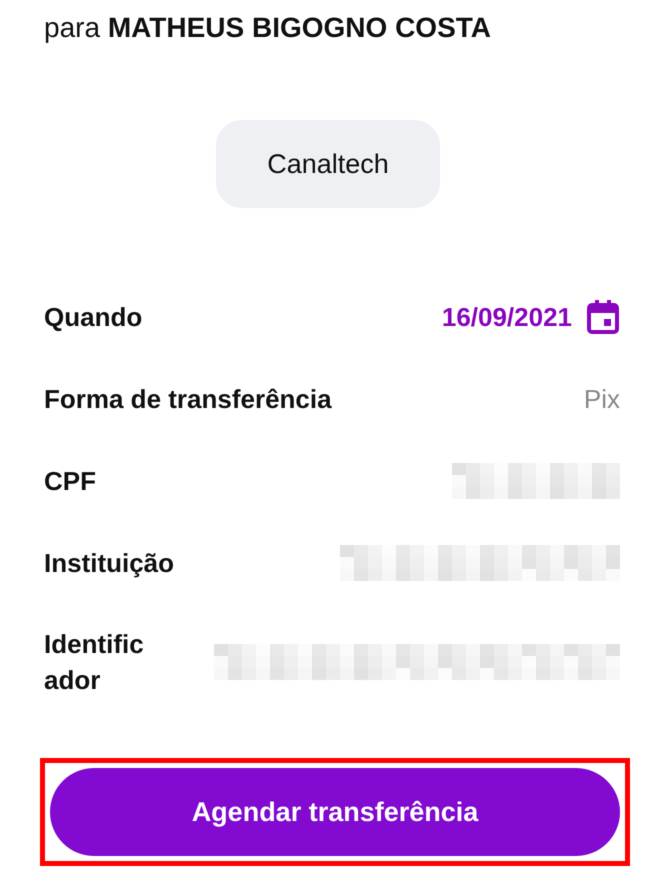  What do you see at coordinates (93, 317) in the screenshot?
I see `row-label: Quando` at bounding box center [93, 317].